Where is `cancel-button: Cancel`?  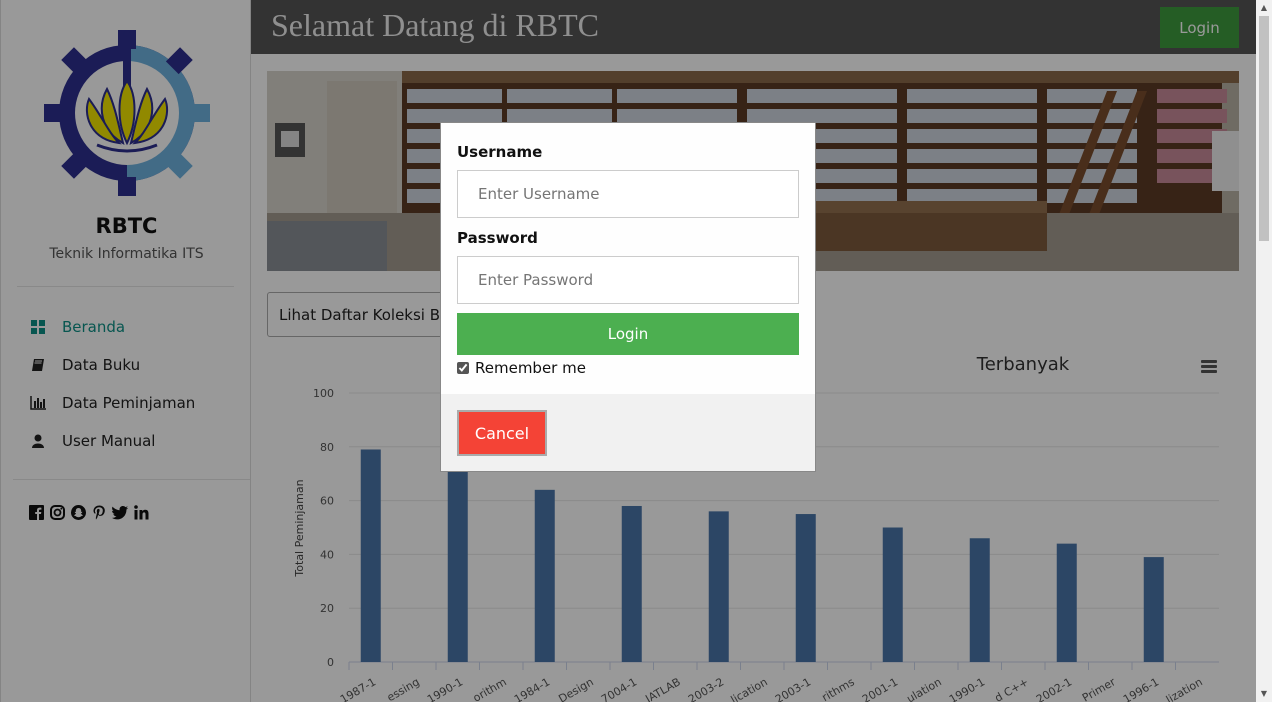 cancel-button: Cancel is located at coordinates (502, 433).